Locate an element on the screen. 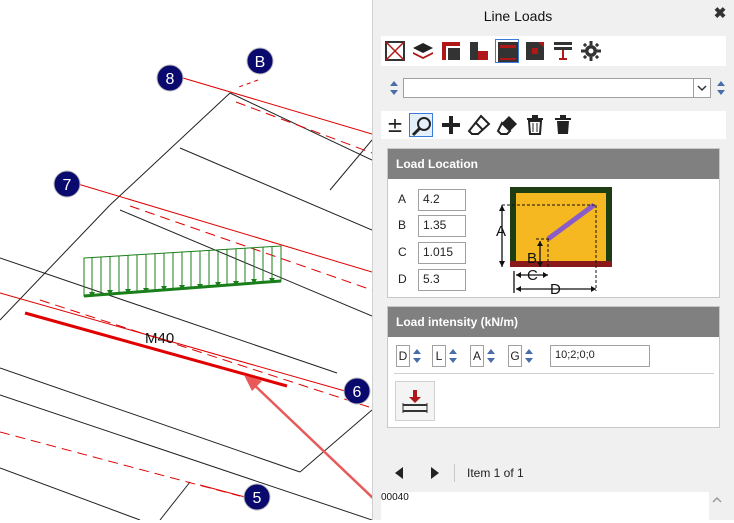  svg-text: 6 is located at coordinates (357, 392).